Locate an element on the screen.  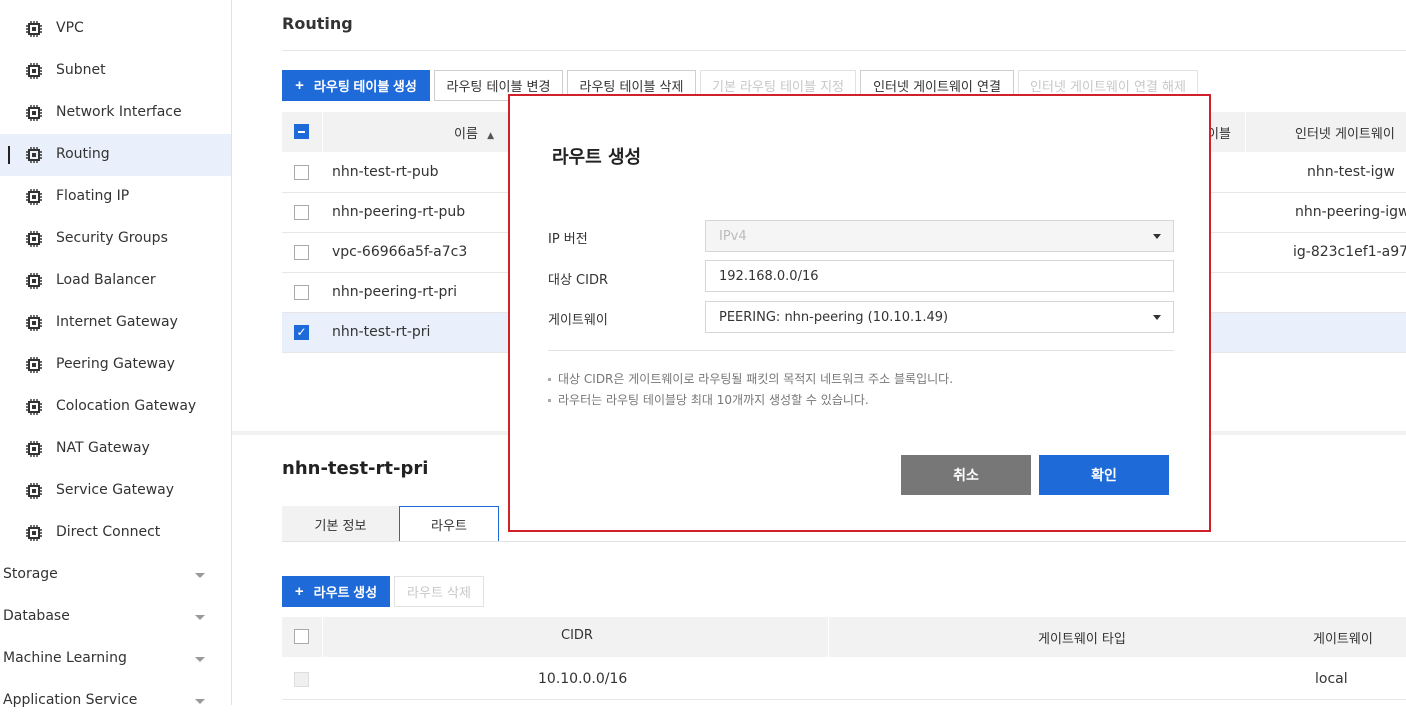
sidebar-item-routing: Routing is located at coordinates (115, 155).